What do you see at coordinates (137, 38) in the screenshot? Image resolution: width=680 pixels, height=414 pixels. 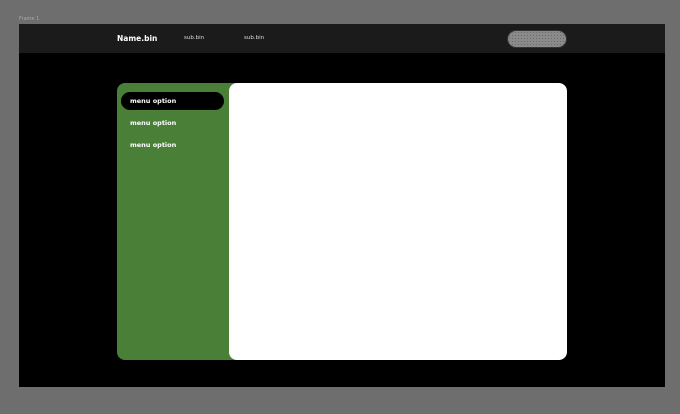 I see `brand-logo: Name.bin` at bounding box center [137, 38].